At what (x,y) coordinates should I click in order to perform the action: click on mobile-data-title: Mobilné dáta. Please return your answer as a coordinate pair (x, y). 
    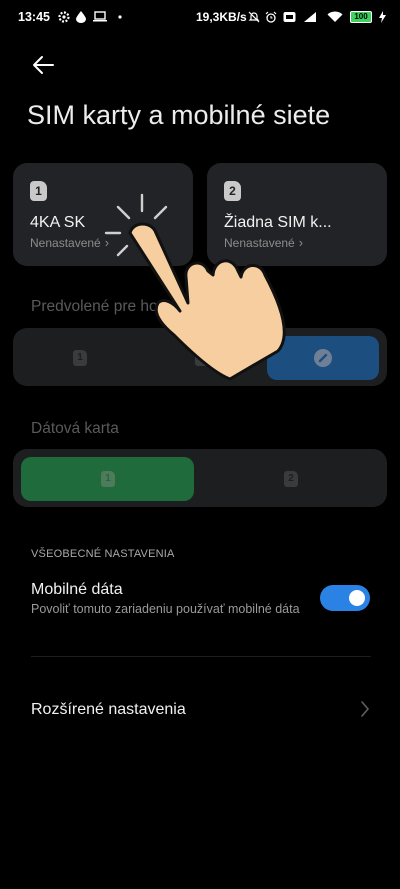
    Looking at the image, I should click on (77, 589).